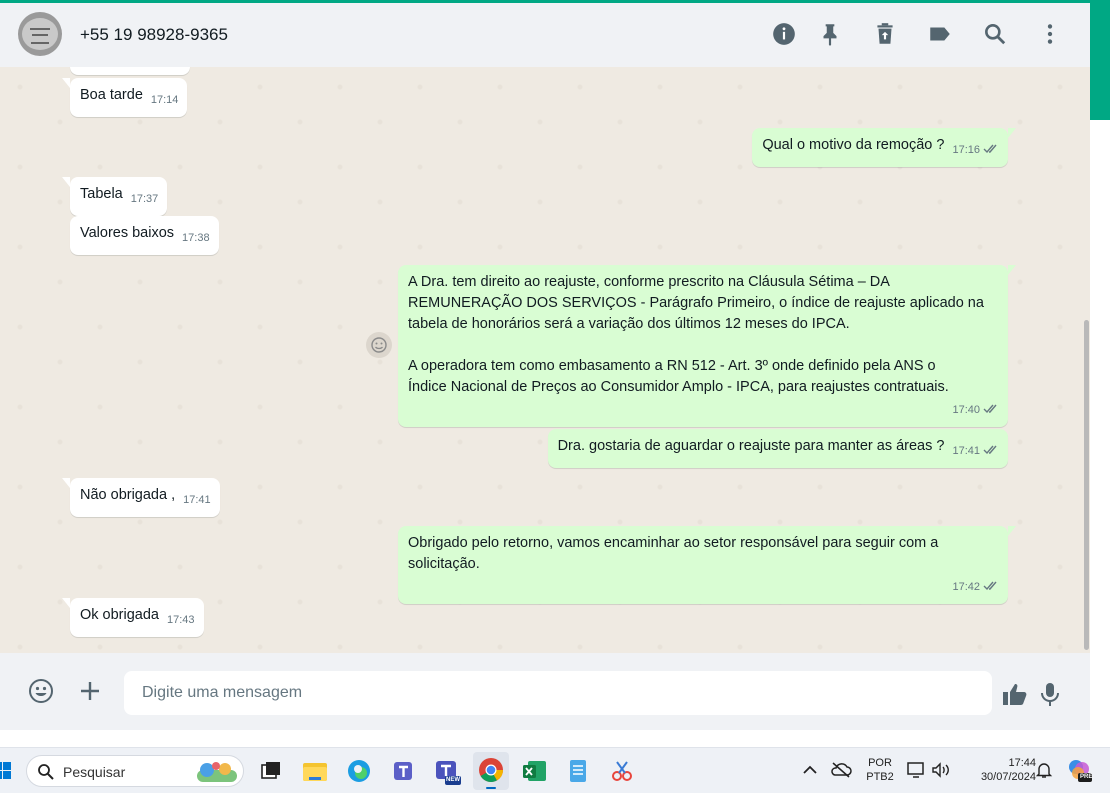 Image resolution: width=1110 pixels, height=795 pixels. Describe the element at coordinates (966, 150) in the screenshot. I see `message-time: 17:16` at that location.